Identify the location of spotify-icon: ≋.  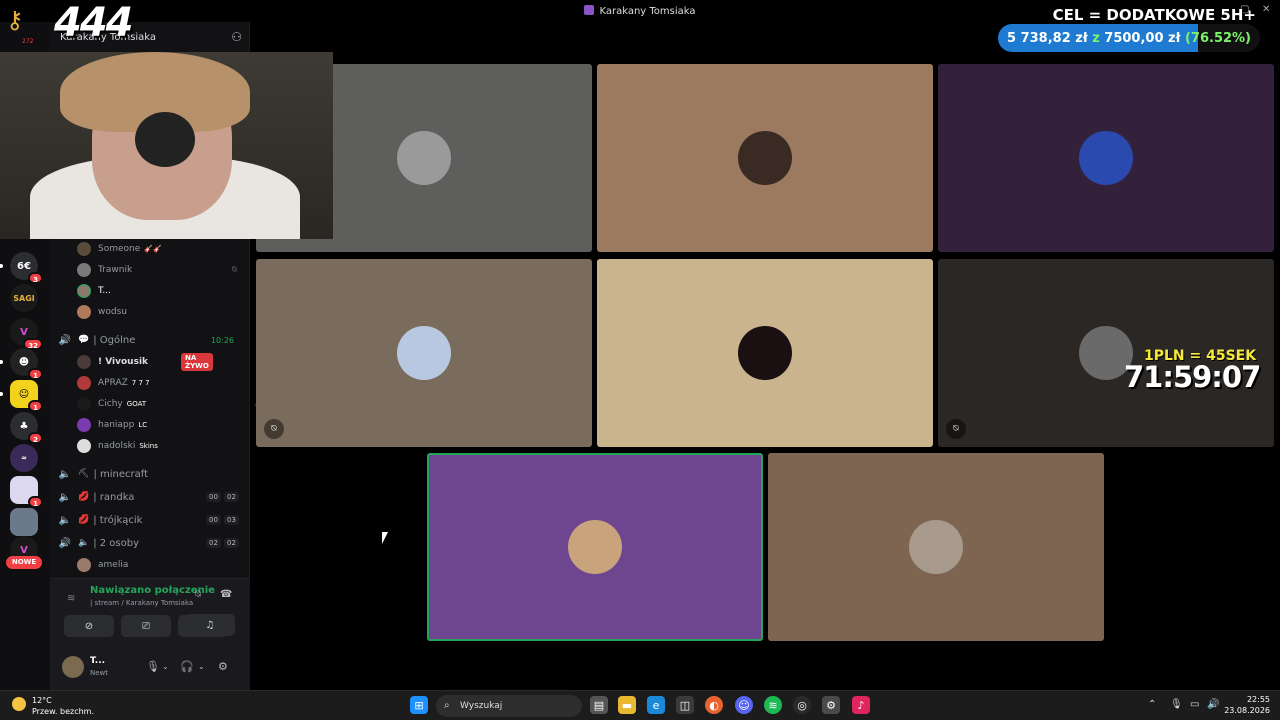
(773, 705).